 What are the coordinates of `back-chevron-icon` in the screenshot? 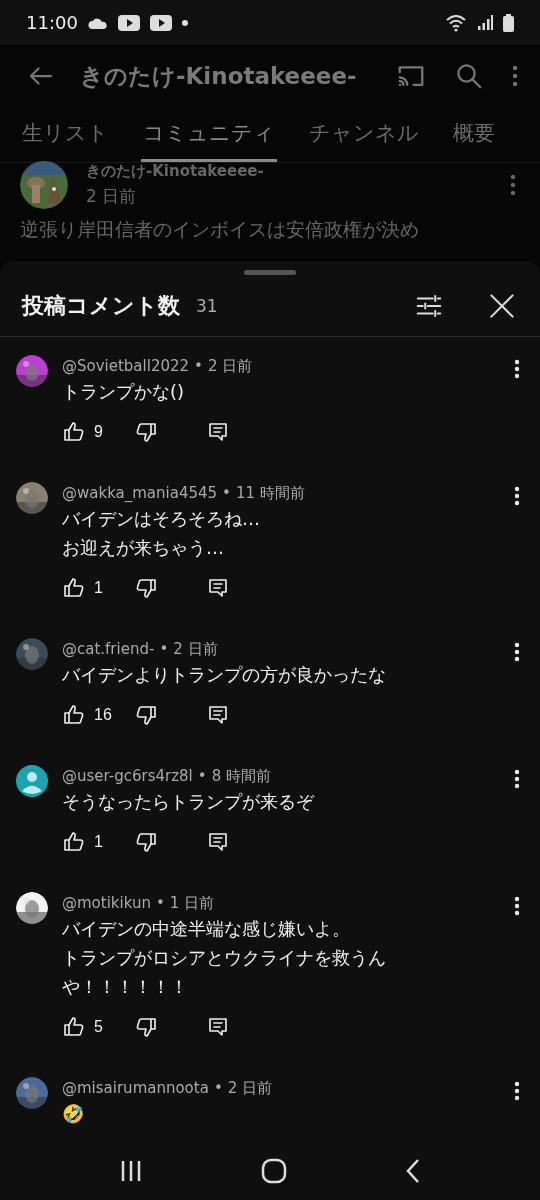 It's located at (413, 1171).